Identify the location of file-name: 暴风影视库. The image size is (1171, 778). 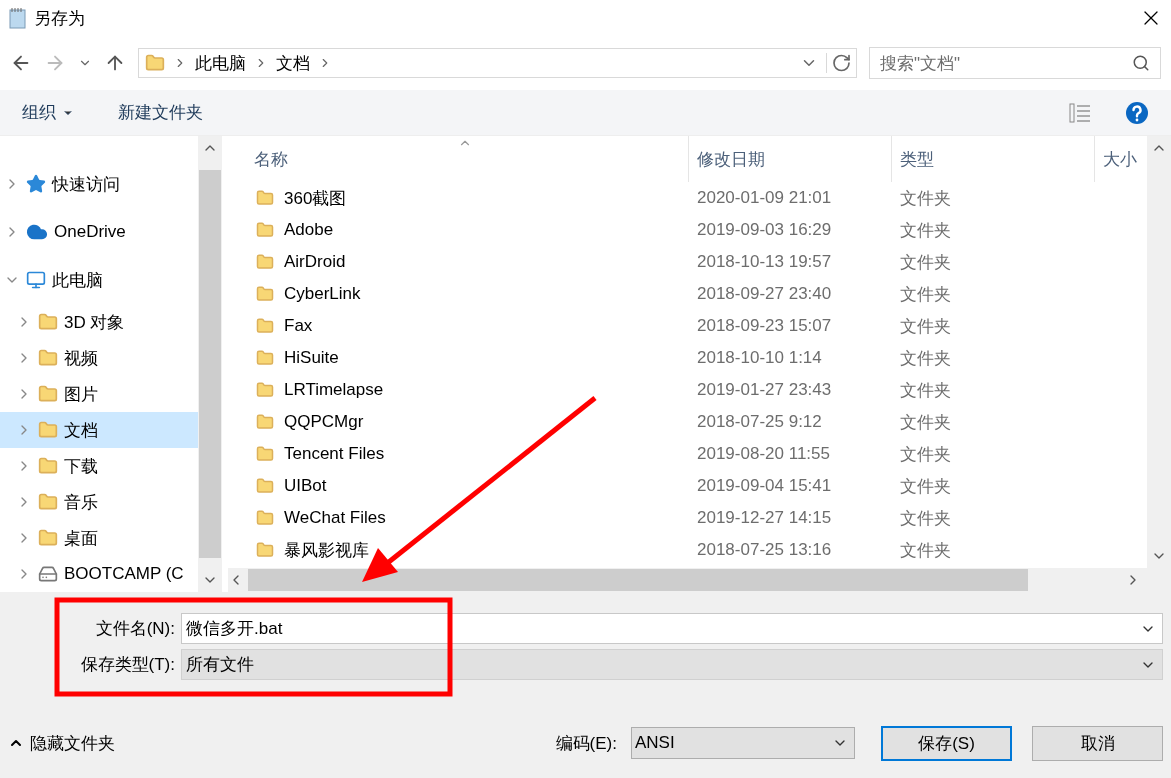
(326, 550).